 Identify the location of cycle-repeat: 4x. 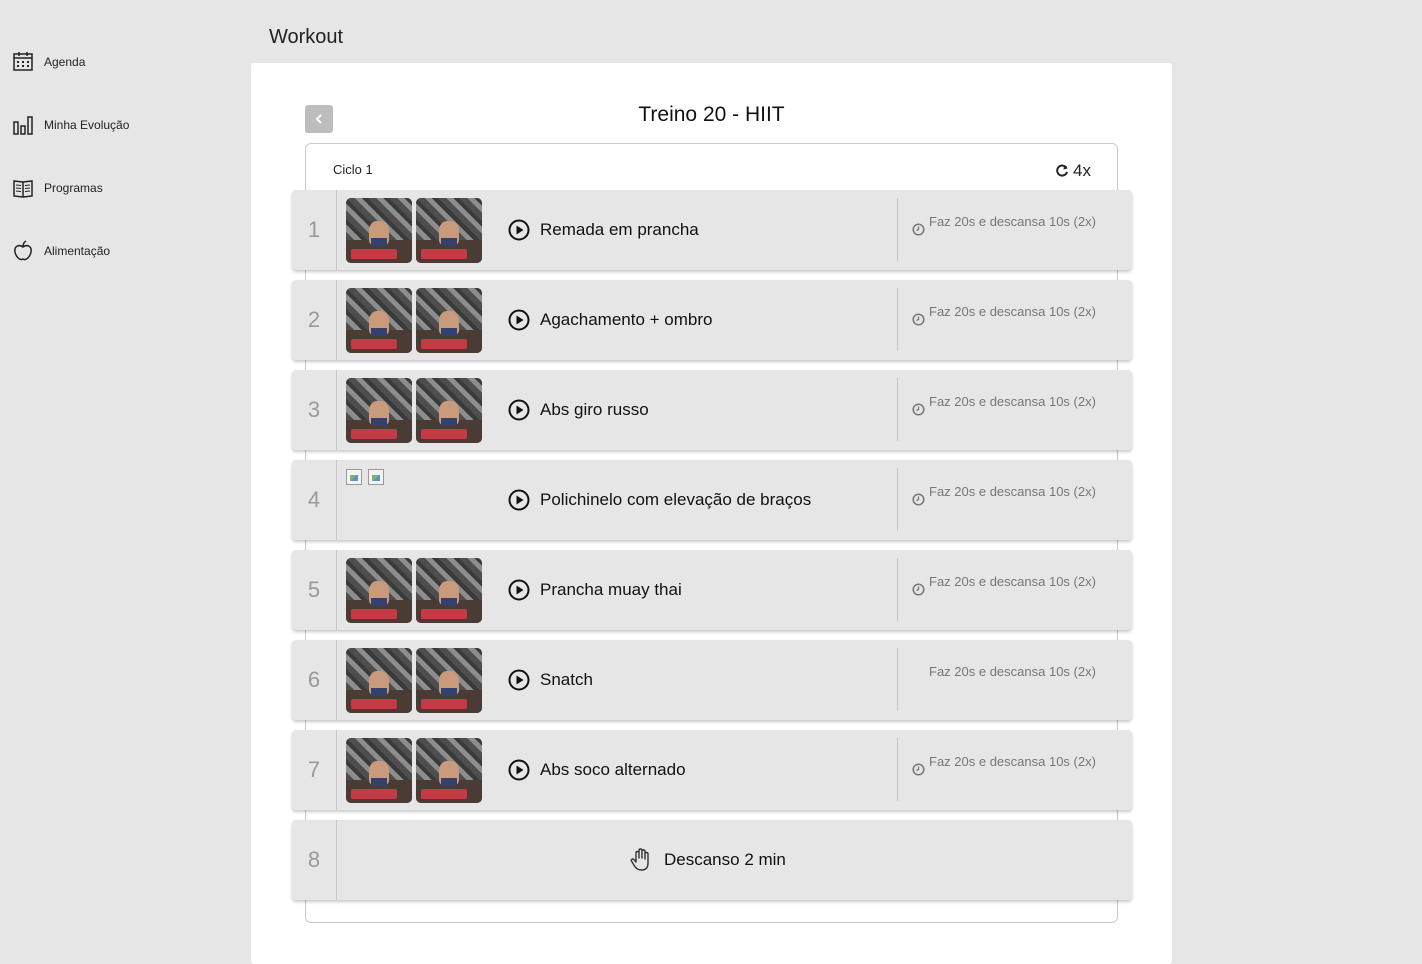
(1073, 171).